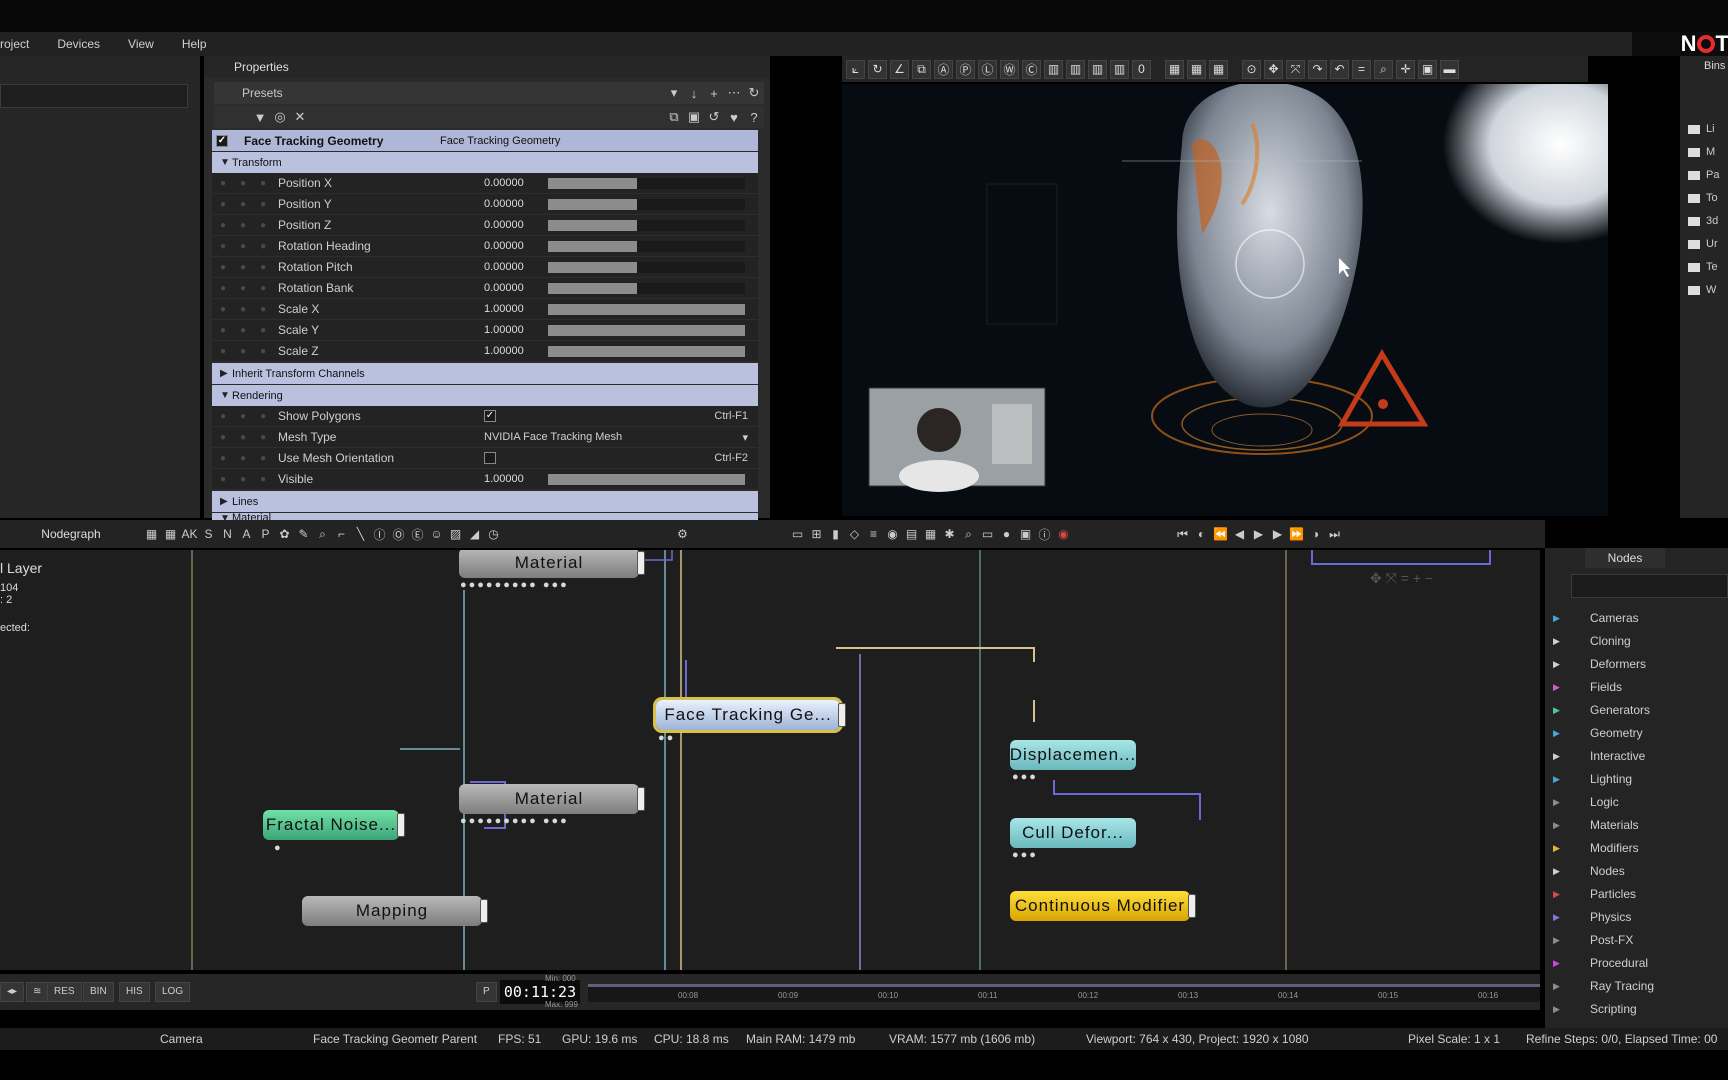  I want to click on prop-row-rotation-heading: ●●● Rotation Heading 0.00000, so click(485, 246).